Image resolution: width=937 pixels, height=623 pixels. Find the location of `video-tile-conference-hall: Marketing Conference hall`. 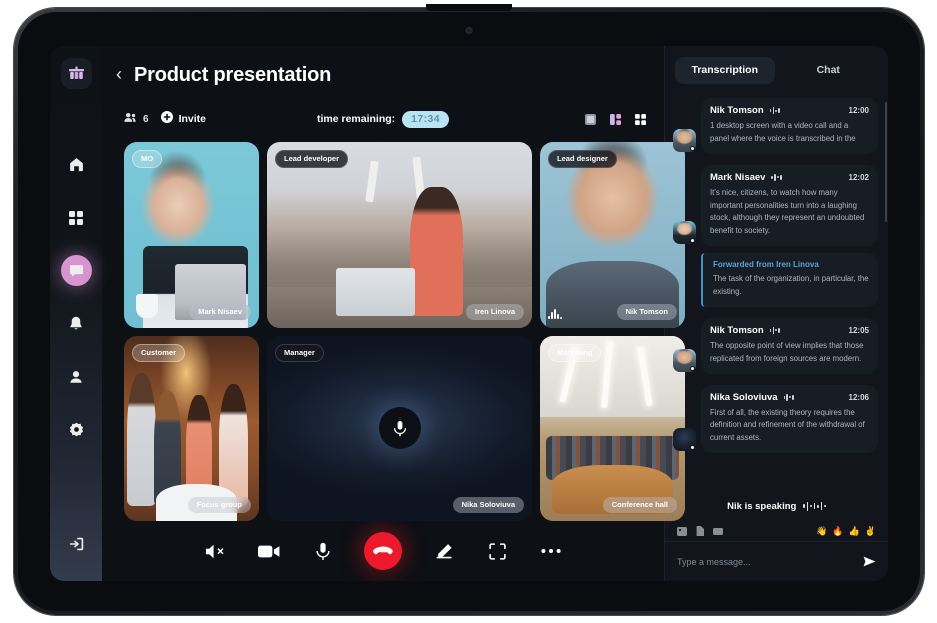

video-tile-conference-hall: Marketing Conference hall is located at coordinates (612, 428).